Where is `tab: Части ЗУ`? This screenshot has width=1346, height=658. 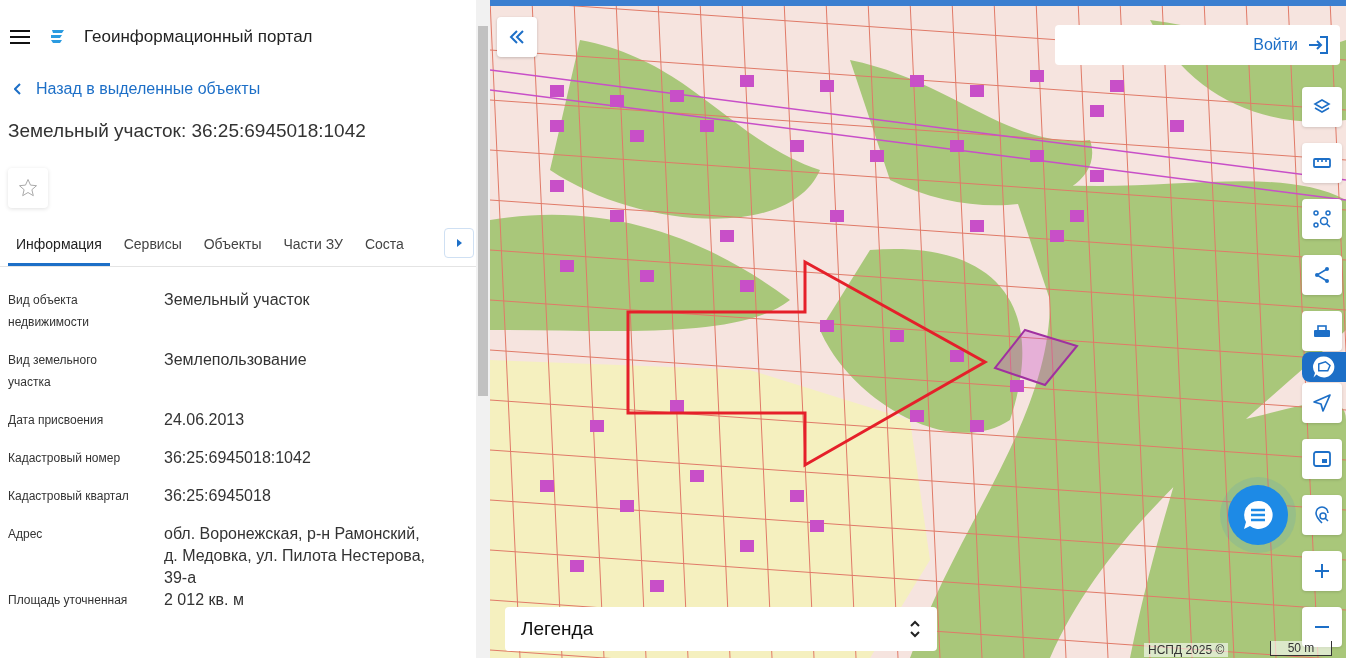 tab: Части ЗУ is located at coordinates (313, 244).